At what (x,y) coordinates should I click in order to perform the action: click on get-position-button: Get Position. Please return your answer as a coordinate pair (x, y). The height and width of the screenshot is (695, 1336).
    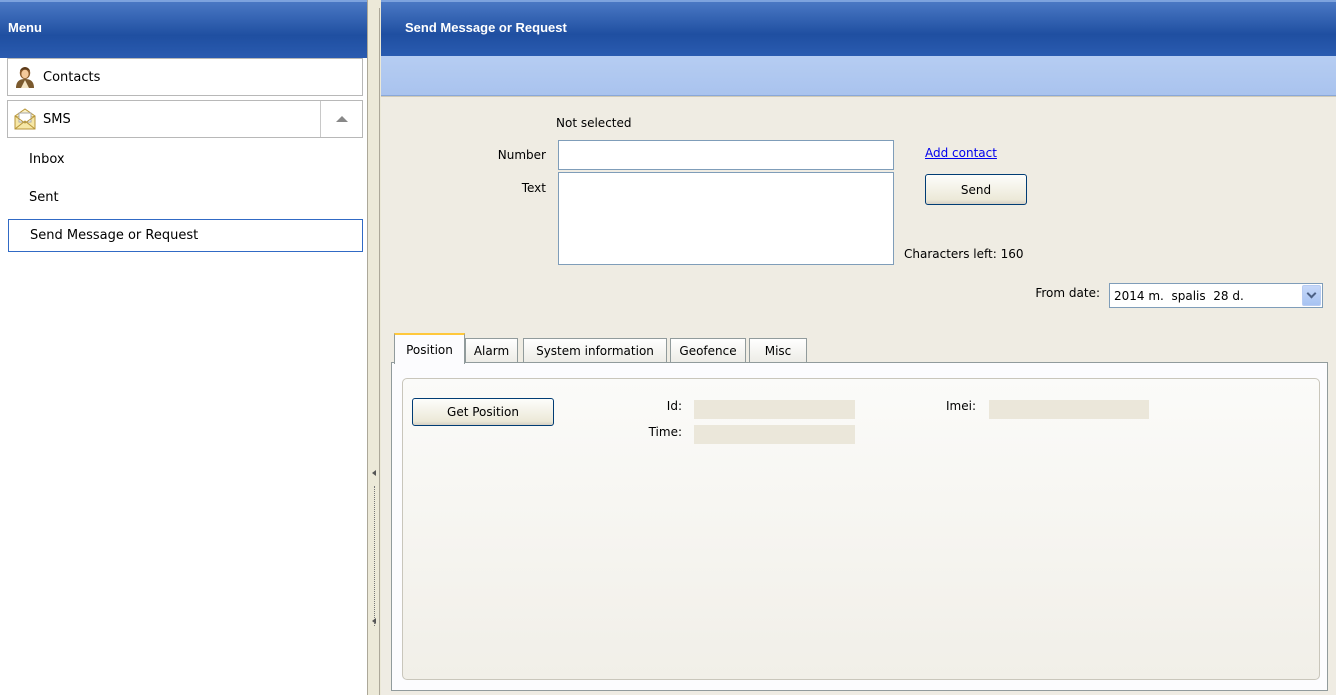
    Looking at the image, I should click on (483, 412).